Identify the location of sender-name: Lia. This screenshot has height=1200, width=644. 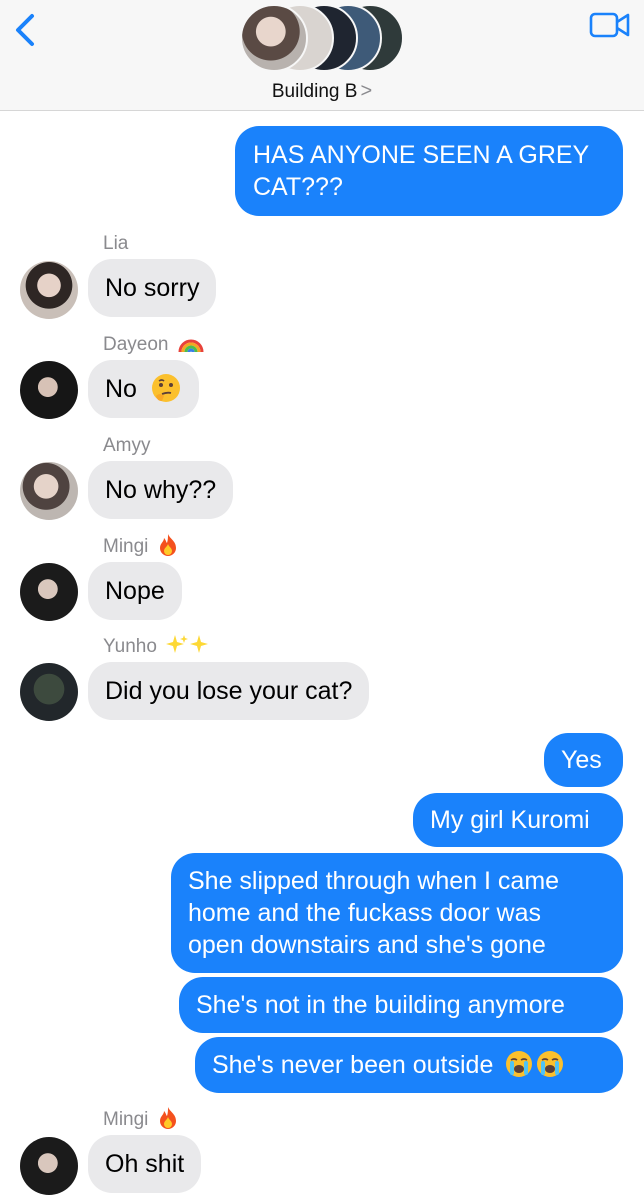
(116, 243).